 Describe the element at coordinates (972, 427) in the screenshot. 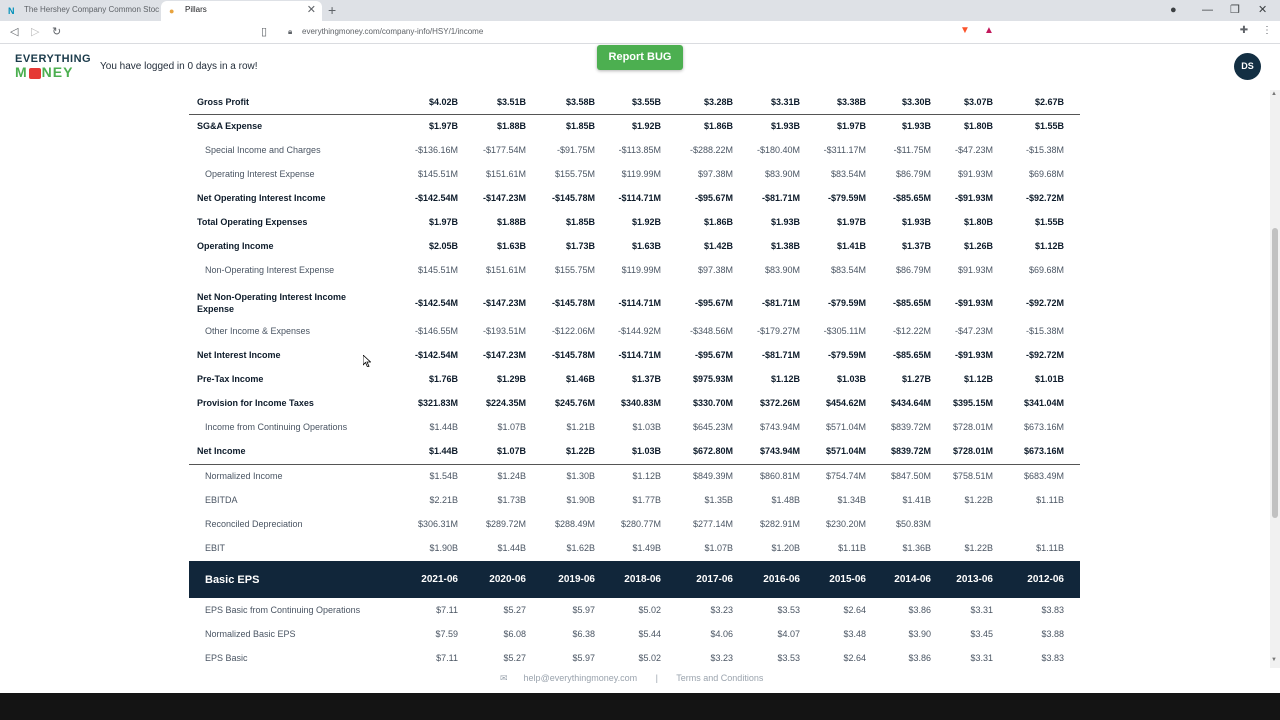

I see `table-cell: $728.01M` at that location.